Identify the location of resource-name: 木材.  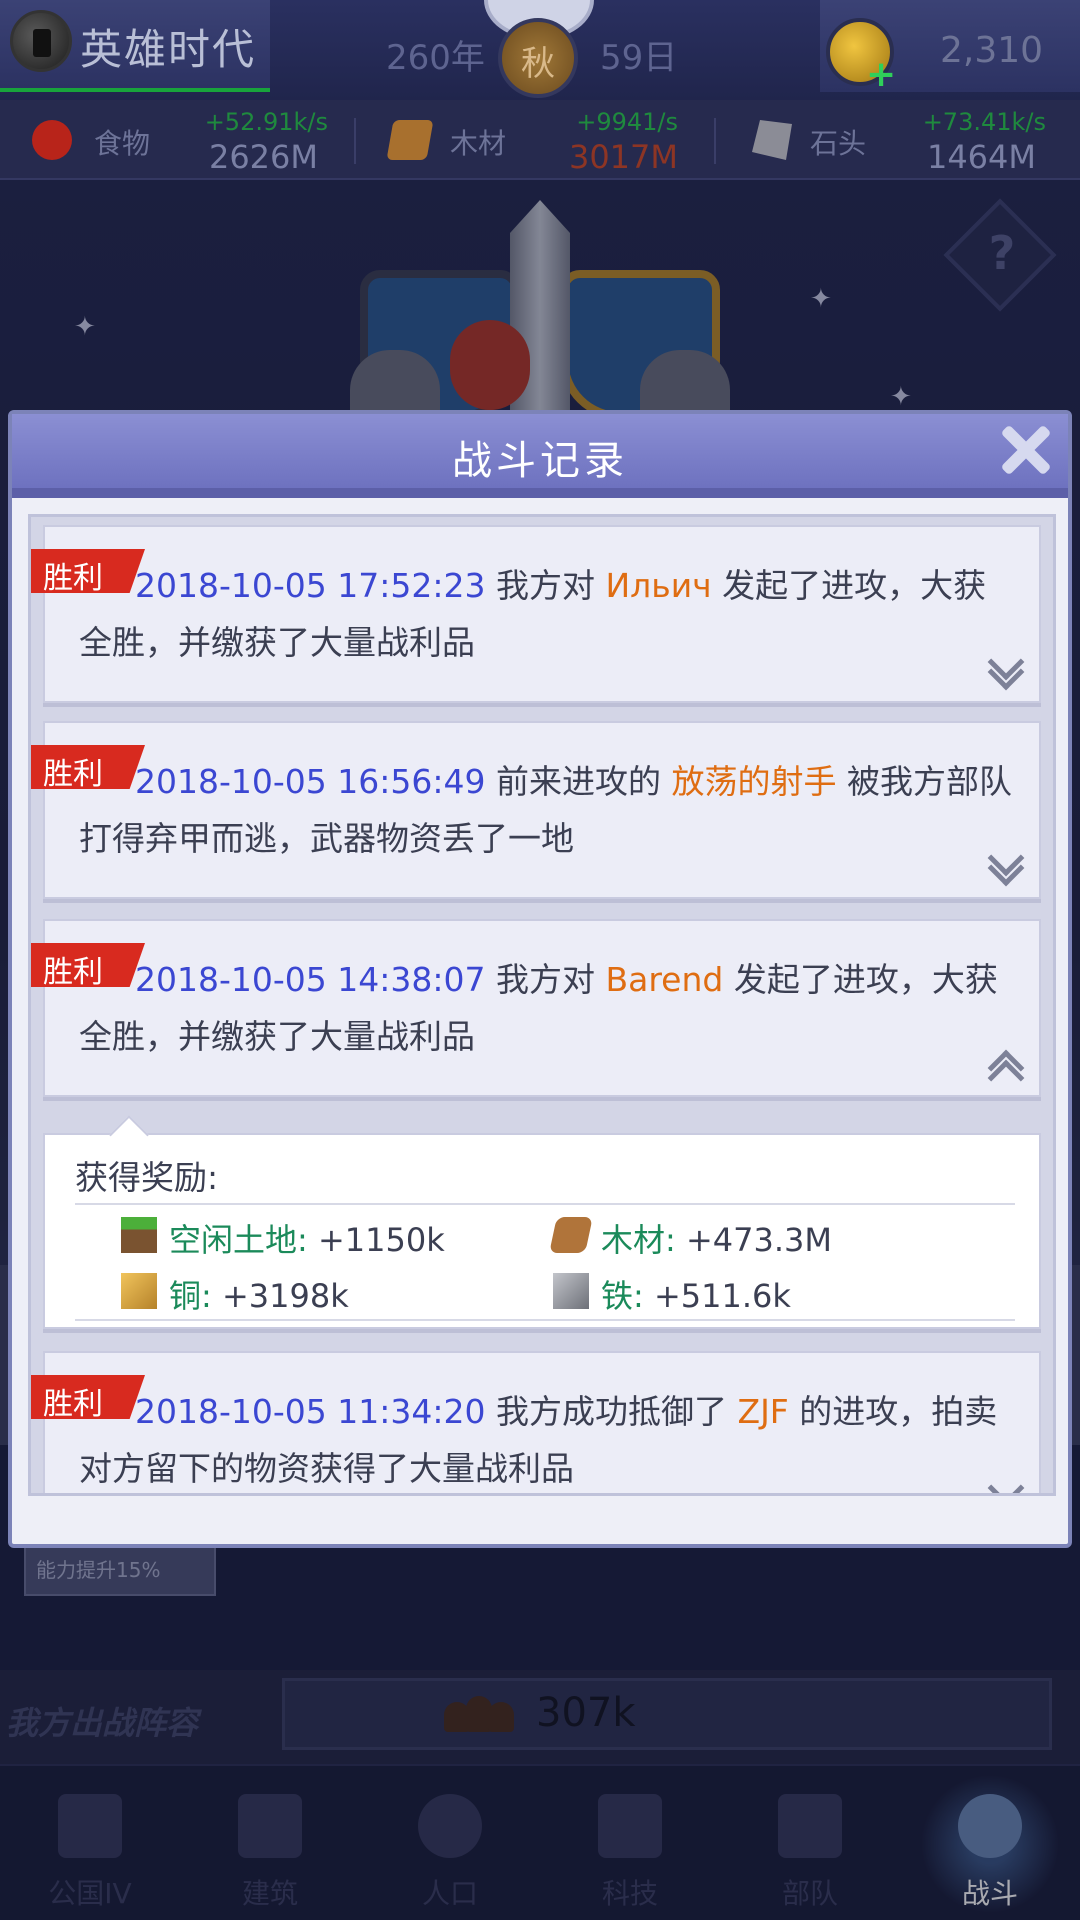
(478, 143).